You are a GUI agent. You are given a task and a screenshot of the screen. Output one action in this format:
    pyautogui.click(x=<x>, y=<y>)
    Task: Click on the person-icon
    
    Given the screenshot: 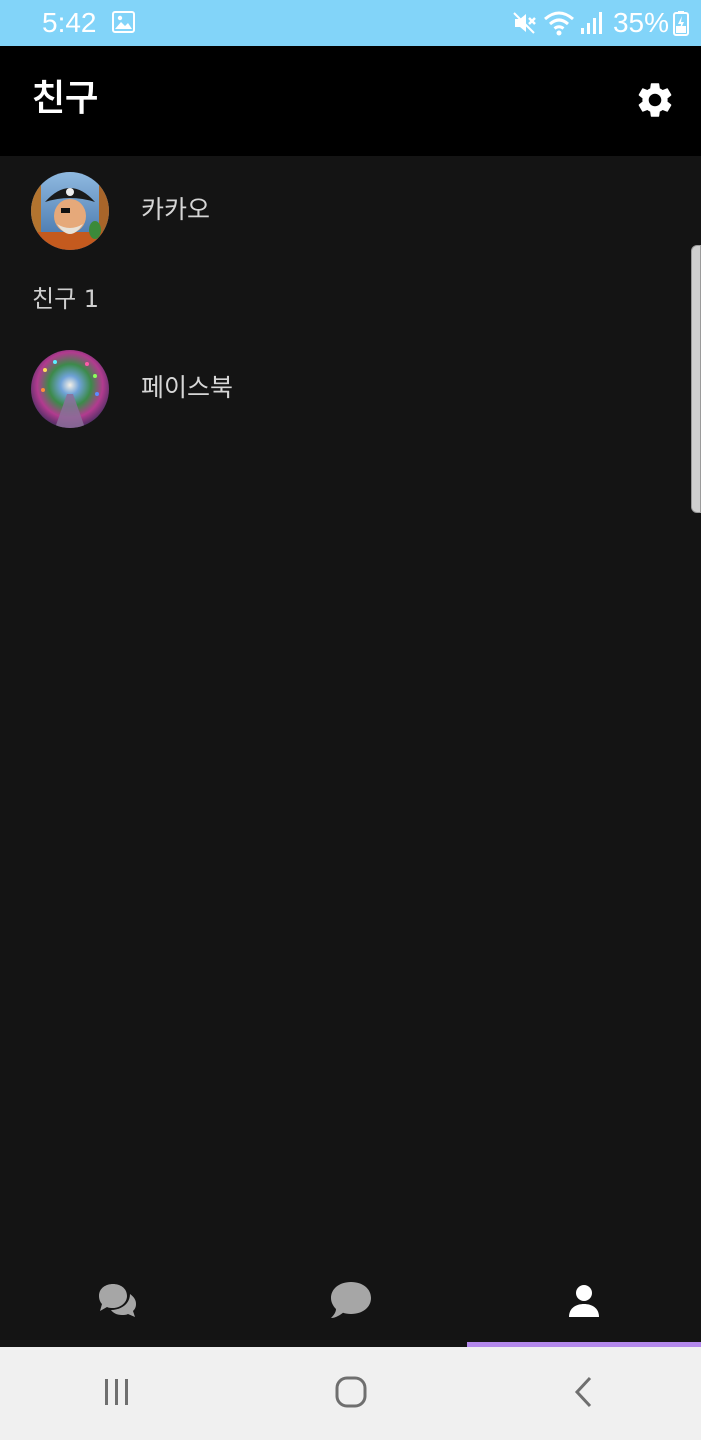 What is the action you would take?
    pyautogui.click(x=584, y=1303)
    